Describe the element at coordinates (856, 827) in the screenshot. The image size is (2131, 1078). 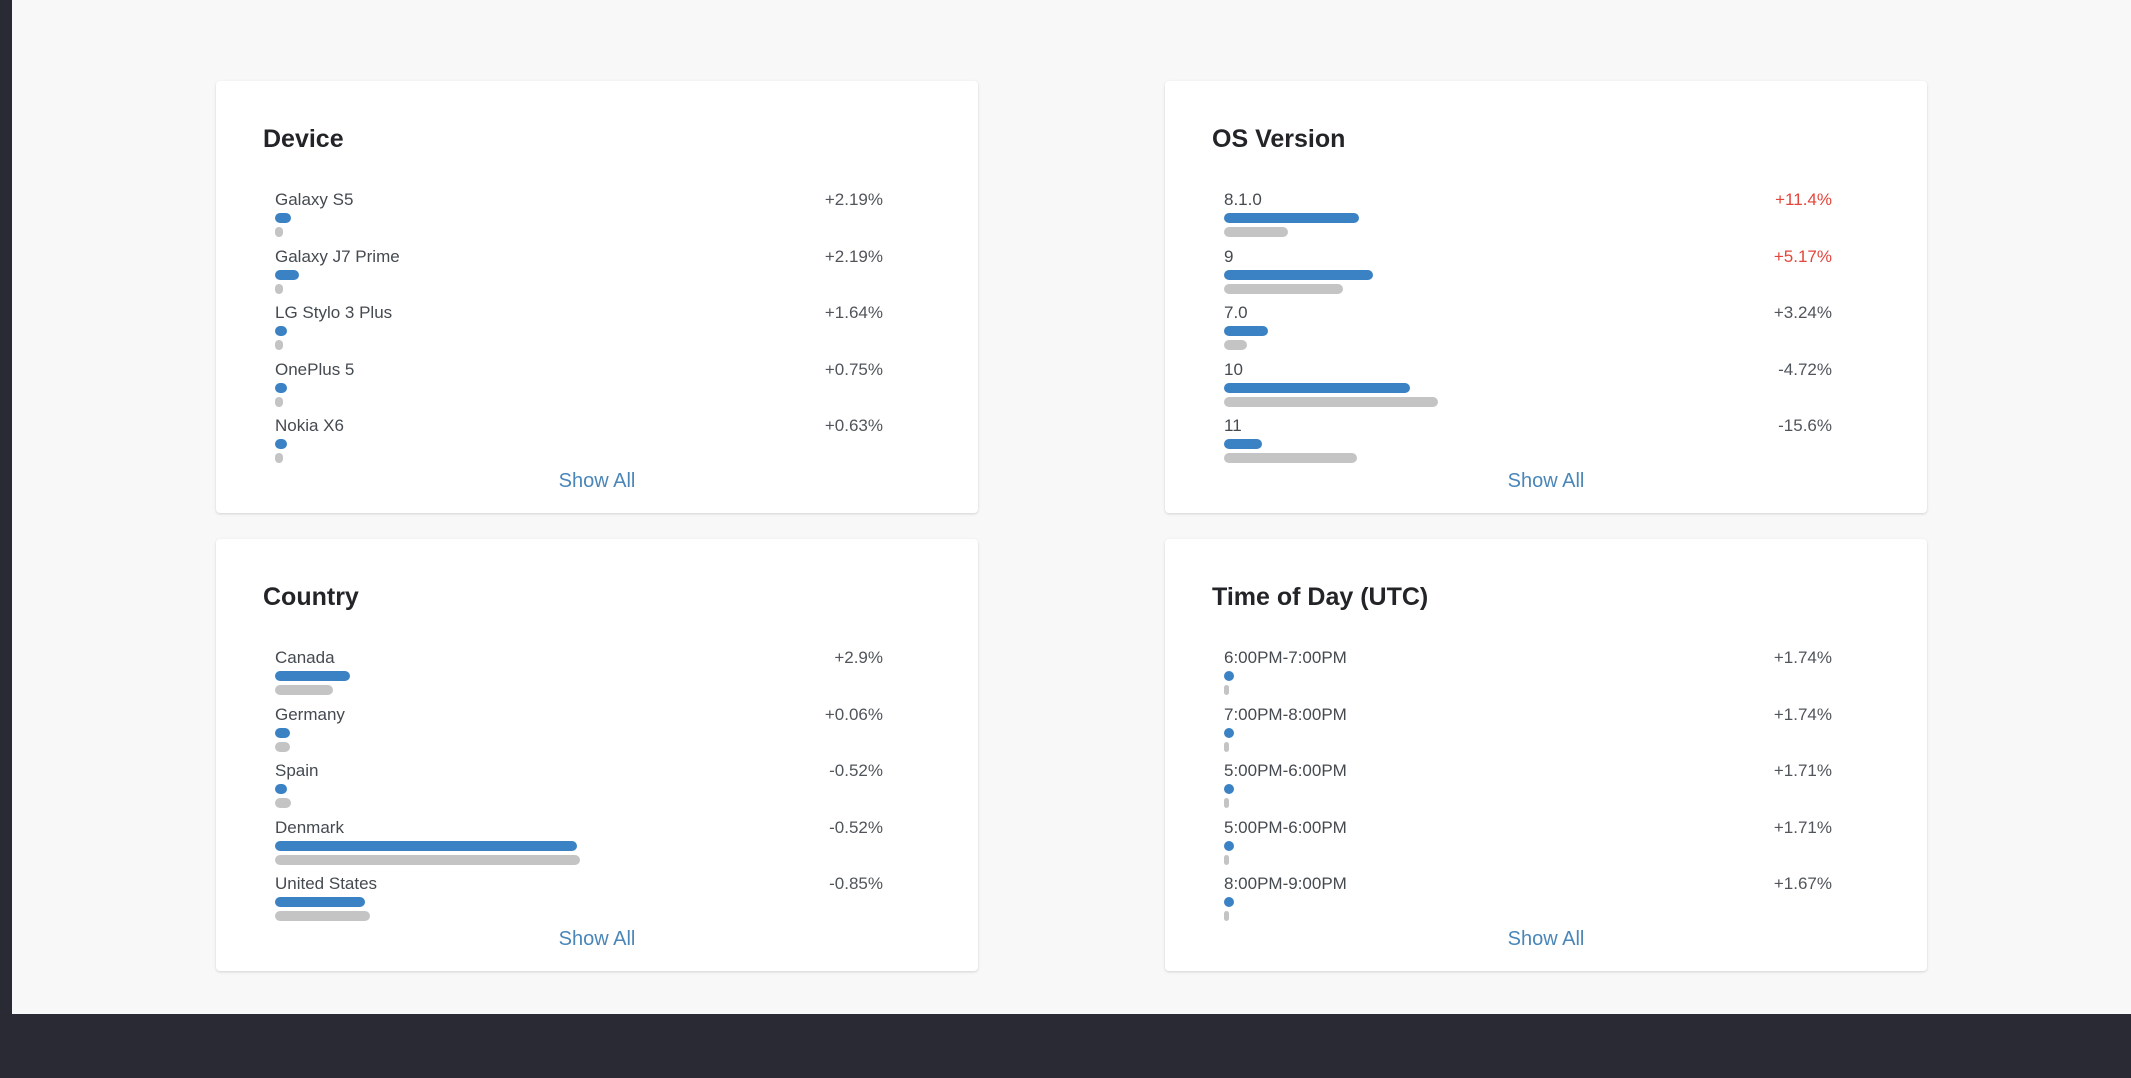
I see `row-change: -0.52%` at that location.